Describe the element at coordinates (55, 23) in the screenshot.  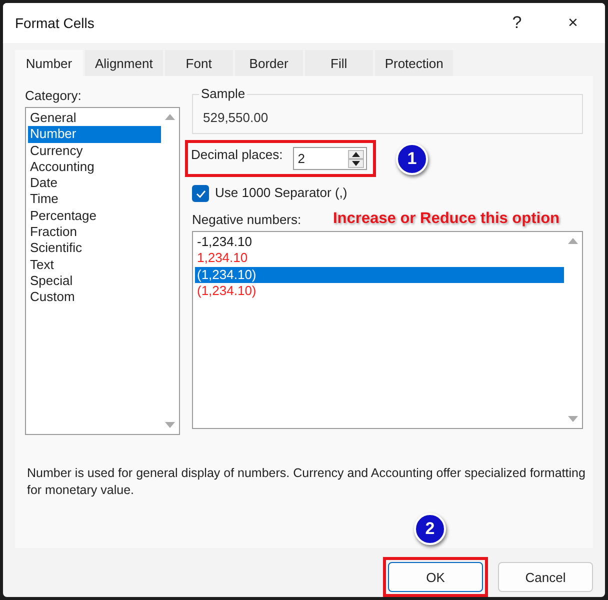
I see `window-title: Format Cells` at that location.